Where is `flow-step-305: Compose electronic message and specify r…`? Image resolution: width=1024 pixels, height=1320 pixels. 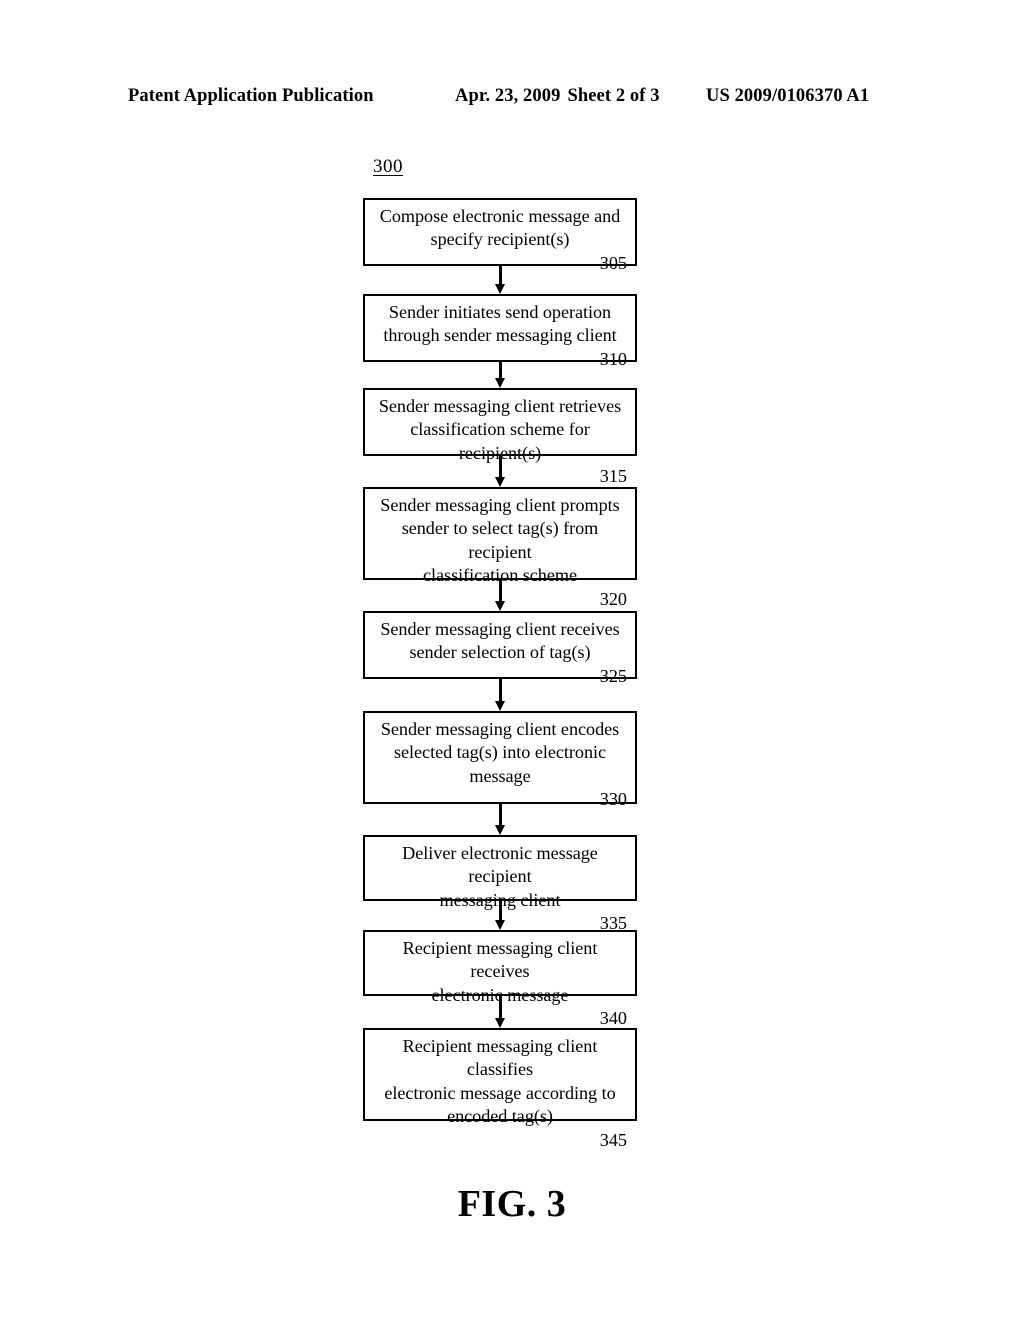 flow-step-305: Compose electronic message and specify r… is located at coordinates (500, 235).